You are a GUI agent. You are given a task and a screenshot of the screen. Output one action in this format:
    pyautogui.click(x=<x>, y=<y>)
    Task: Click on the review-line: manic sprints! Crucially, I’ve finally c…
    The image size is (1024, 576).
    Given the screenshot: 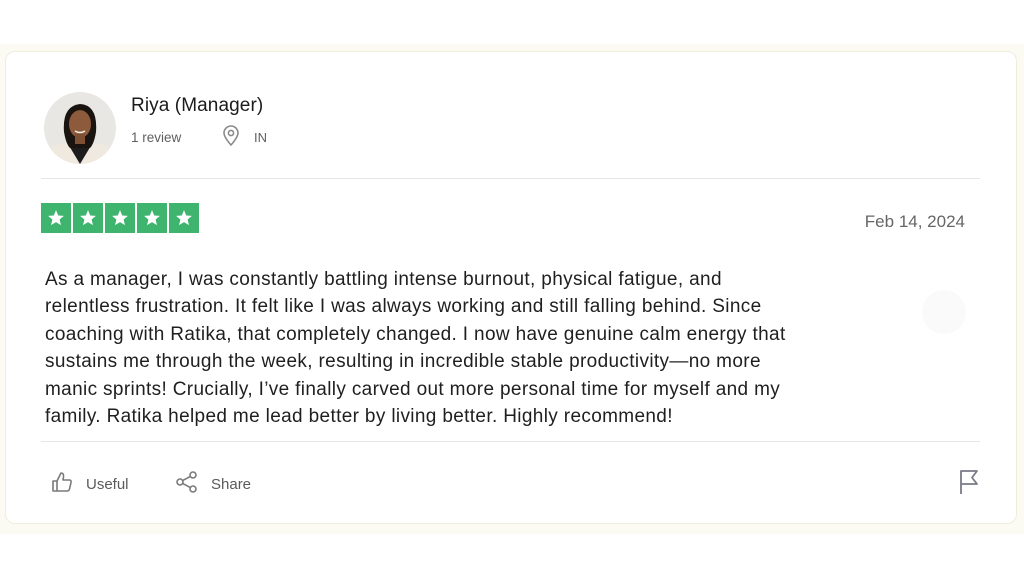 What is the action you would take?
    pyautogui.click(x=413, y=389)
    